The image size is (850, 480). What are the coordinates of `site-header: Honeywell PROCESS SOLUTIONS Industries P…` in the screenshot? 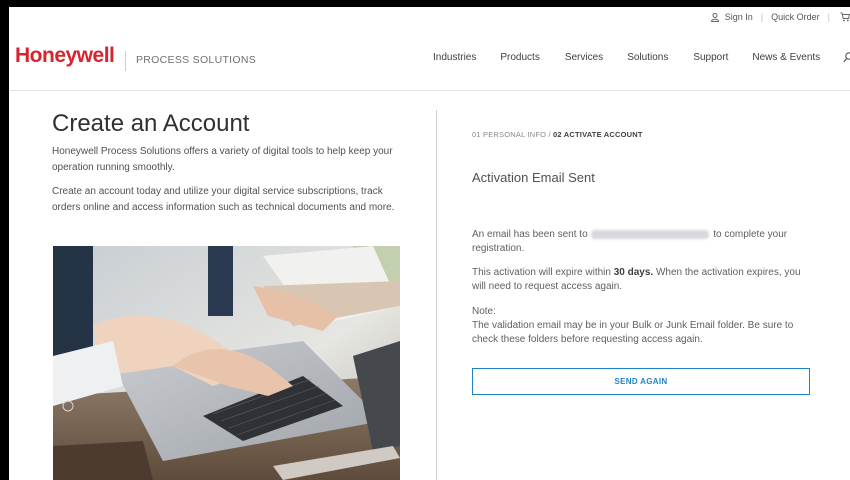 It's located at (429, 60).